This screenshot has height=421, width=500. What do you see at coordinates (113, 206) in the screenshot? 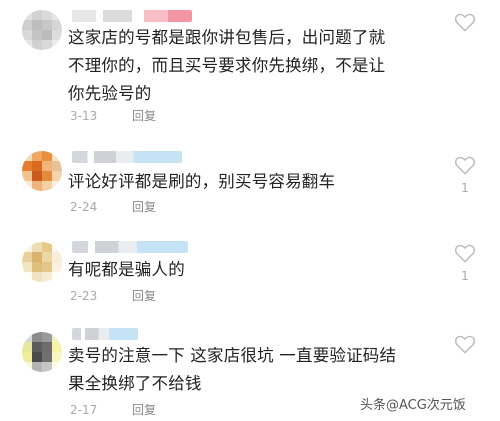
I see `comment-meta: 2-24 回复` at bounding box center [113, 206].